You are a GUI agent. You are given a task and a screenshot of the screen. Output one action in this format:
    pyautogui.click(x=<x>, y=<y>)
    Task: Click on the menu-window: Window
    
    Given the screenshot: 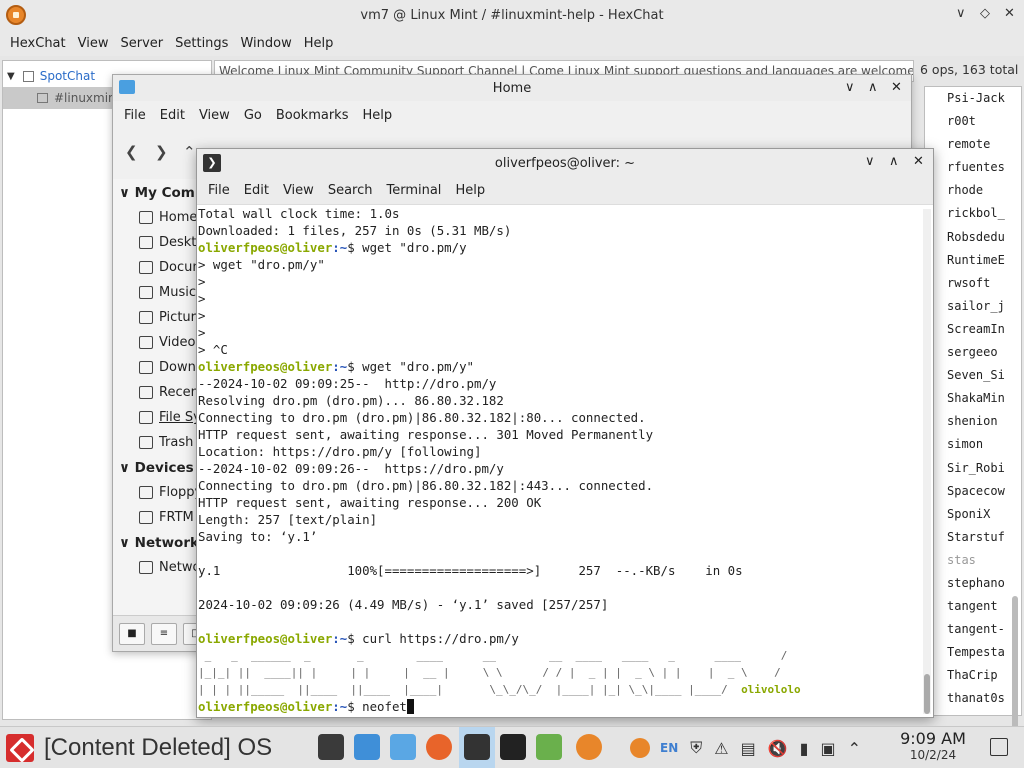 What is the action you would take?
    pyautogui.click(x=265, y=43)
    